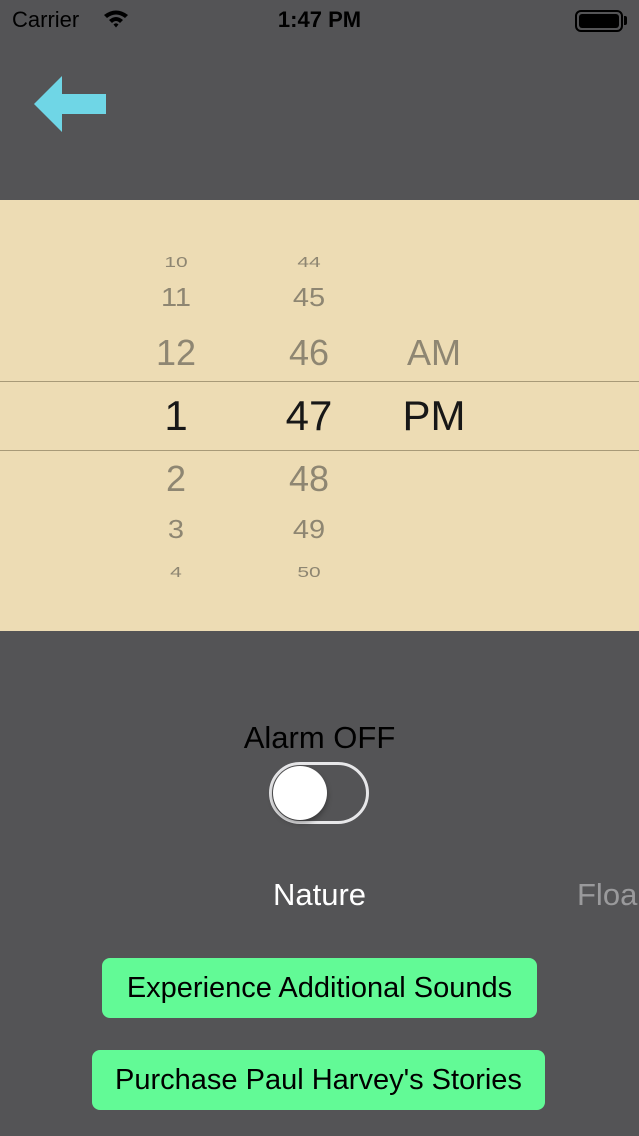 The image size is (639, 1136). What do you see at coordinates (625, 20) in the screenshot?
I see `battery-tip` at bounding box center [625, 20].